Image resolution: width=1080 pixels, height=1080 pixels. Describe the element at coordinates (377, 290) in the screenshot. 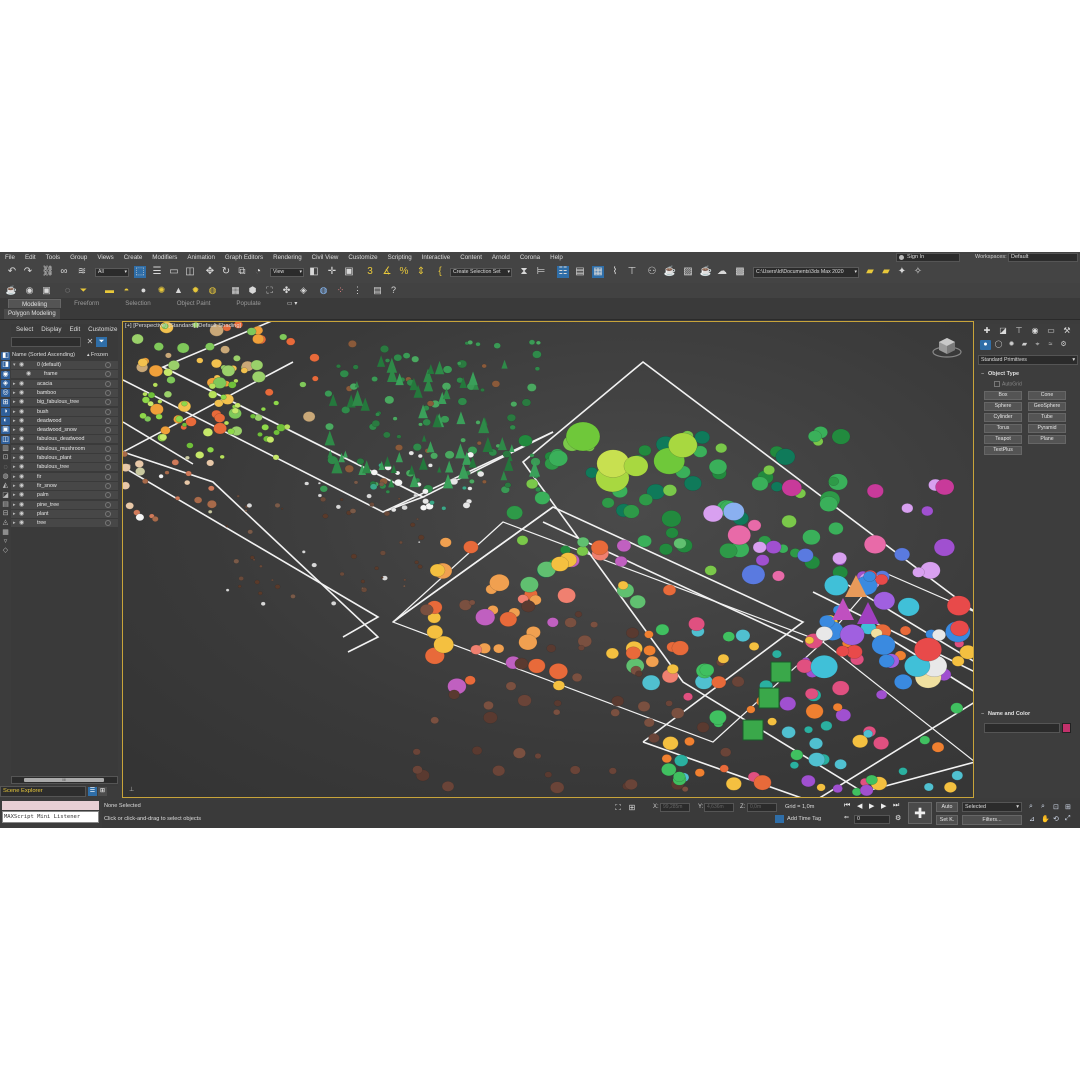

I see `log-icon: ▤` at that location.